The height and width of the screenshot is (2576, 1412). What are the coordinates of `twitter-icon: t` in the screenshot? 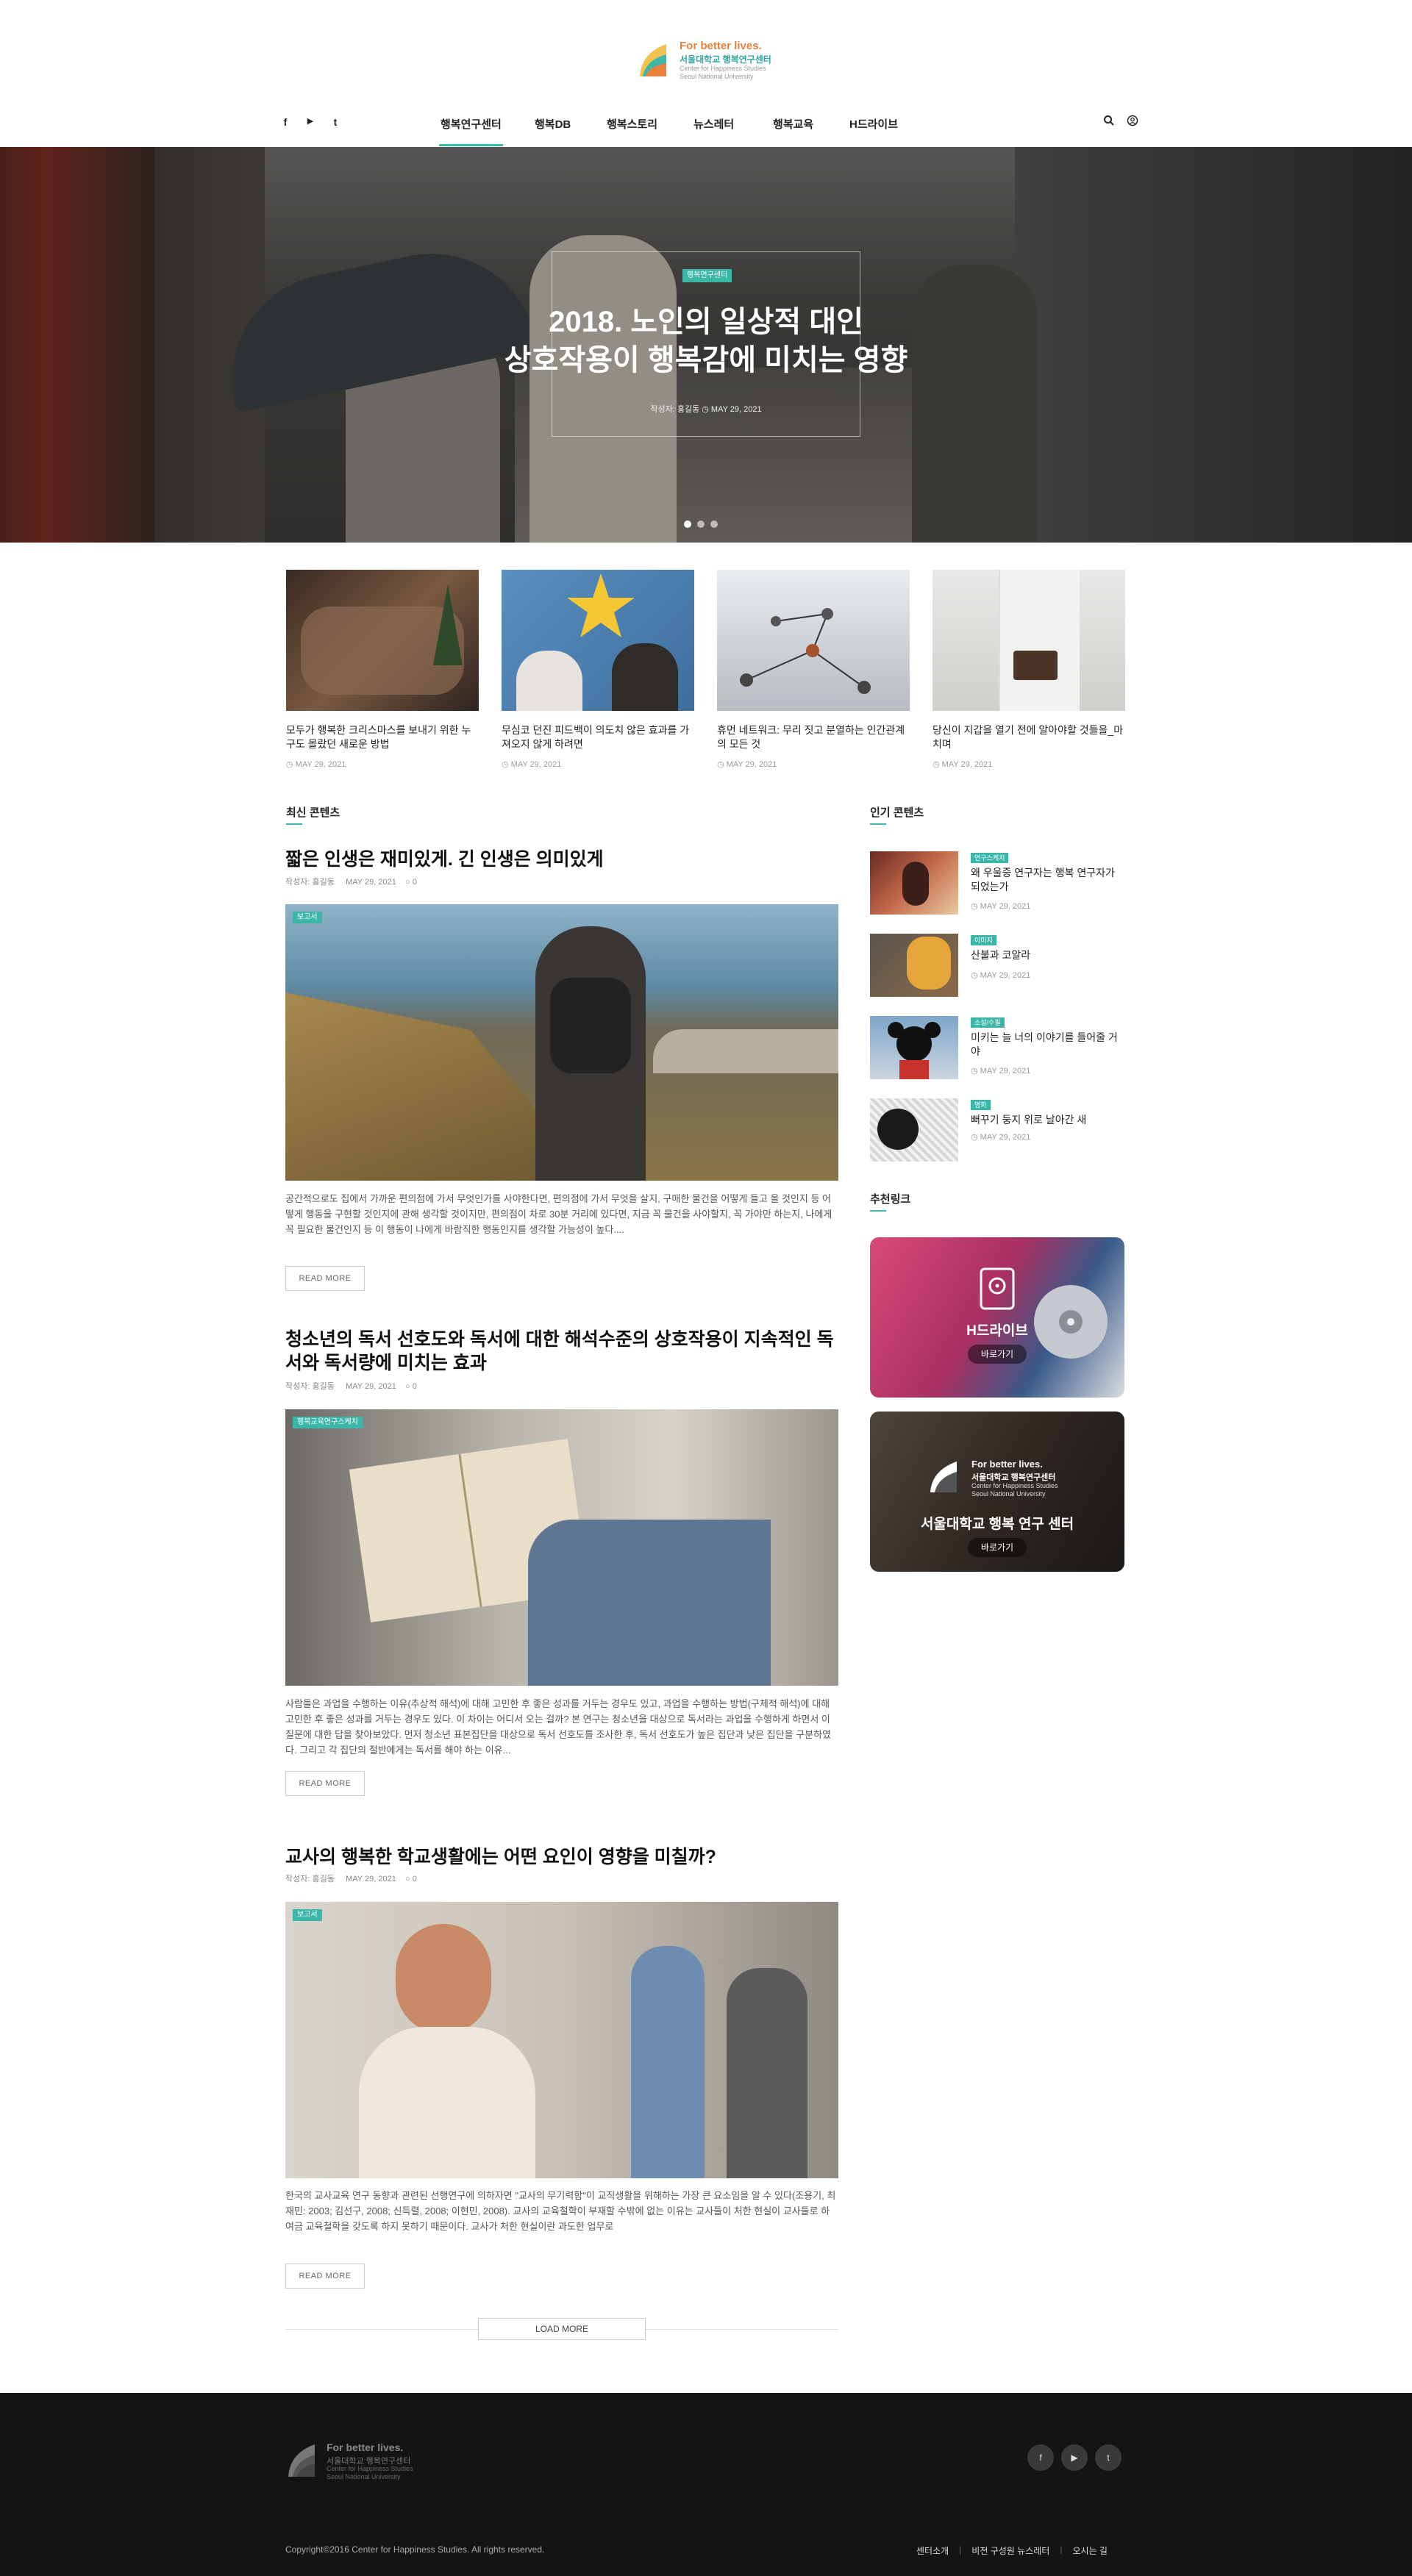 It's located at (1108, 2457).